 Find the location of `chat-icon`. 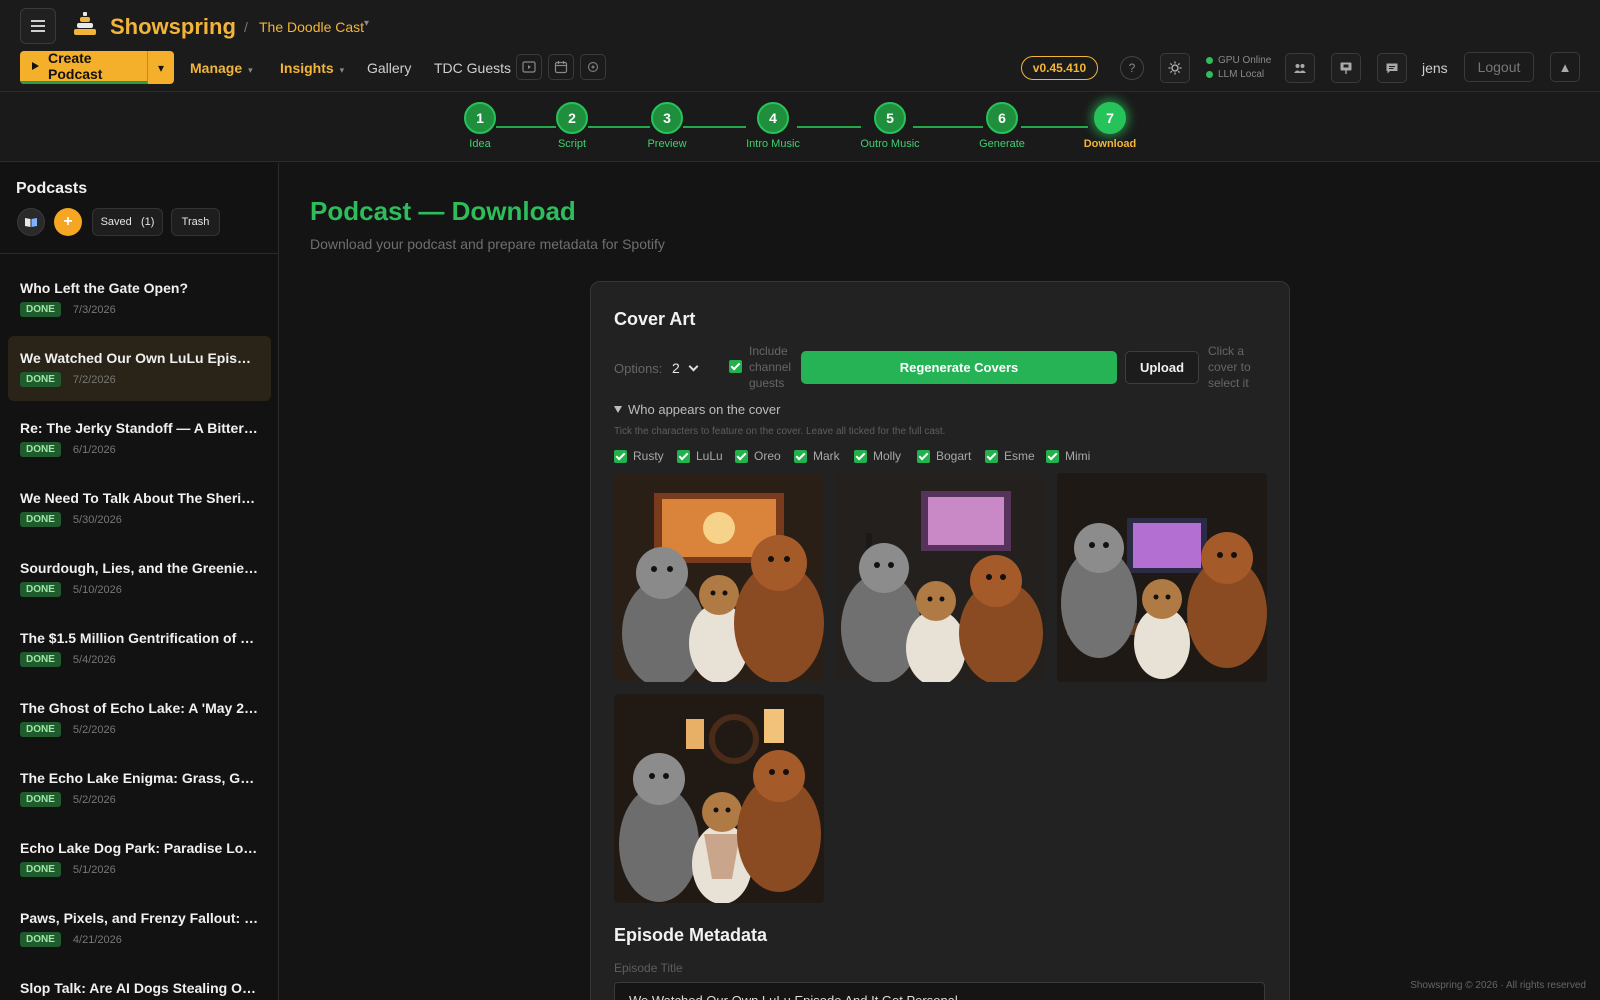

chat-icon is located at coordinates (1392, 68).